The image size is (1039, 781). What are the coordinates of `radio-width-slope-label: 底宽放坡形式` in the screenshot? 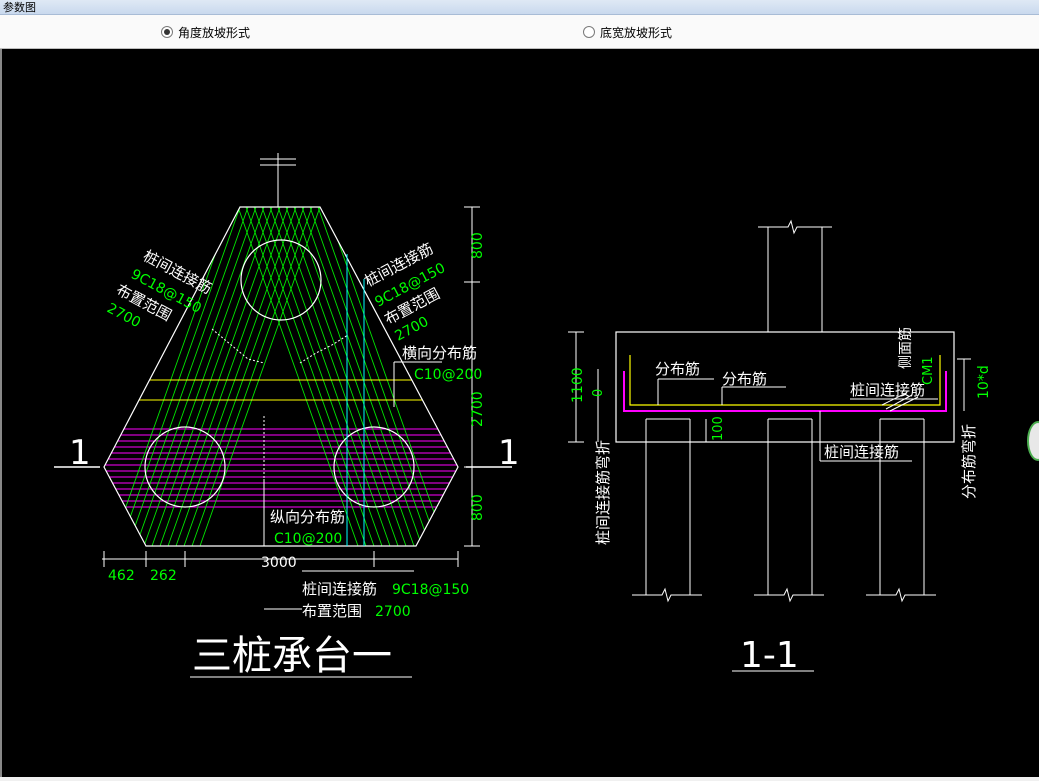 It's located at (636, 32).